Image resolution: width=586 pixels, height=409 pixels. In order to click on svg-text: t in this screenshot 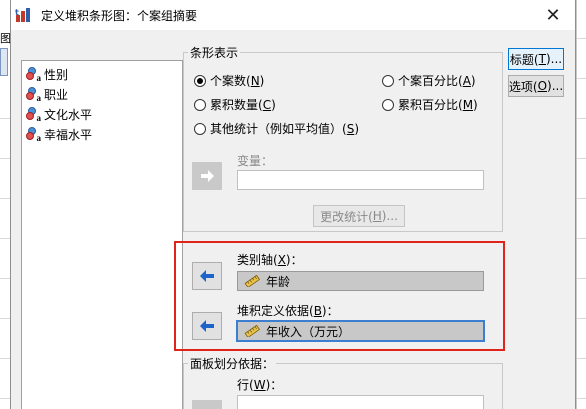, I will do `click(17, 12)`.